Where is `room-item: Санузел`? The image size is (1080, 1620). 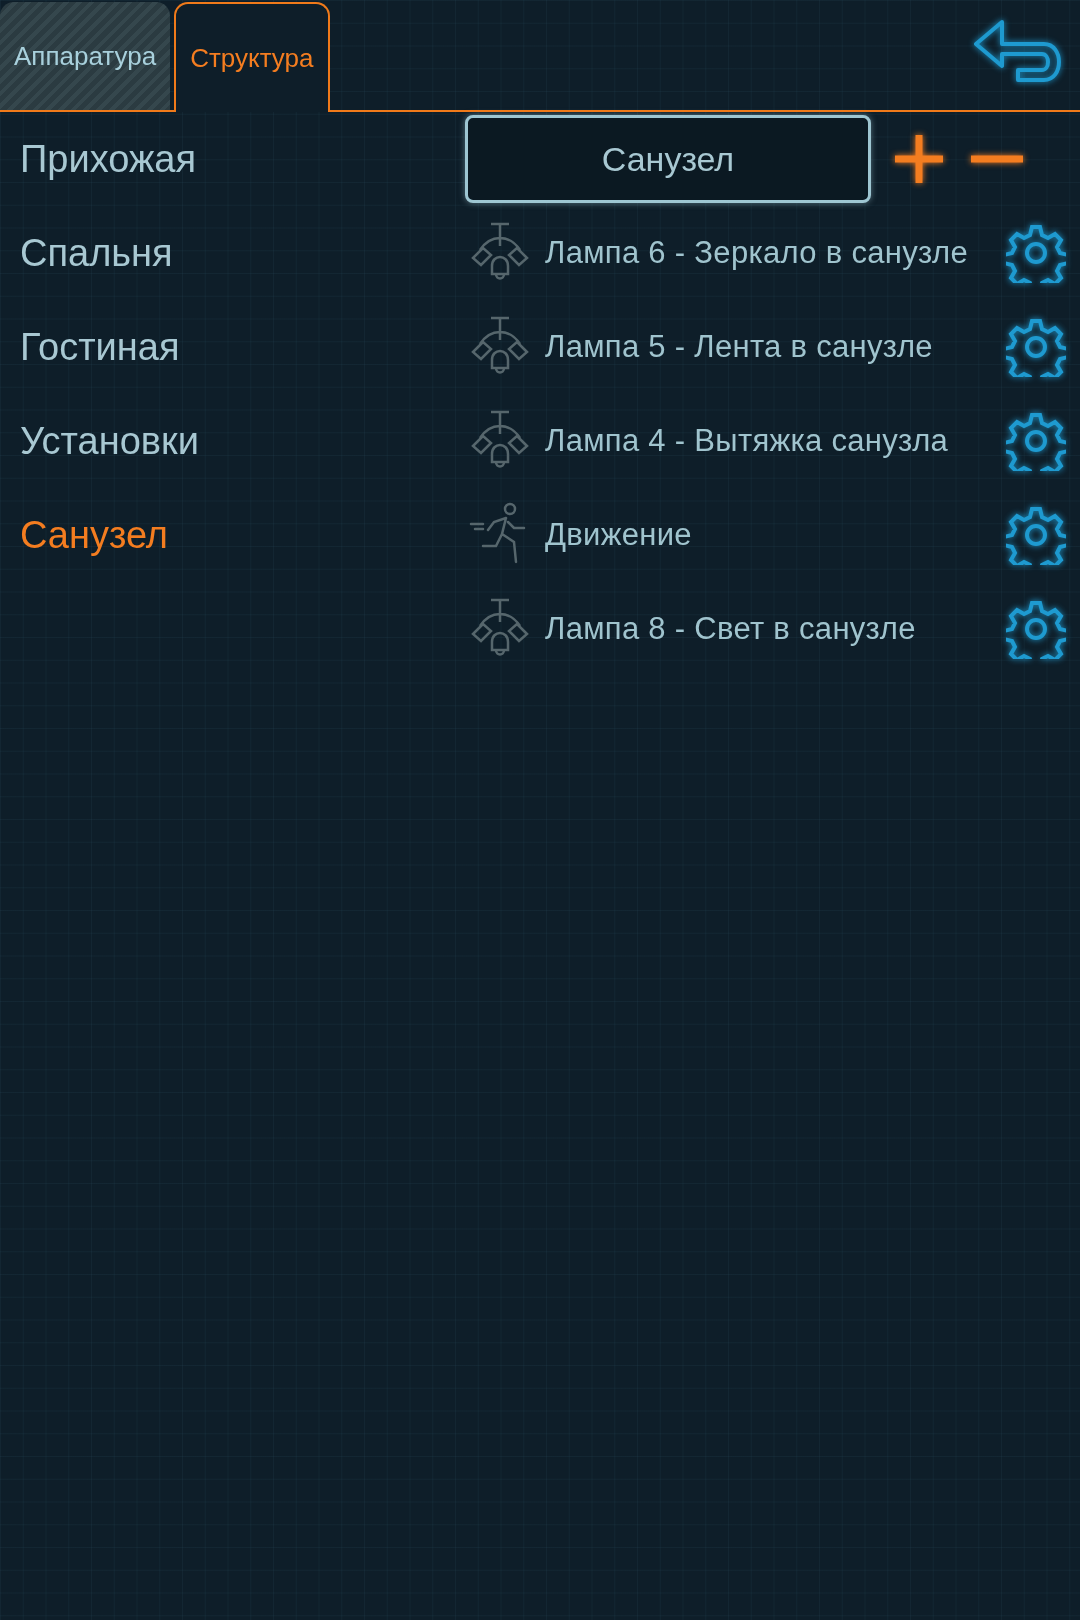 room-item: Санузел is located at coordinates (94, 535).